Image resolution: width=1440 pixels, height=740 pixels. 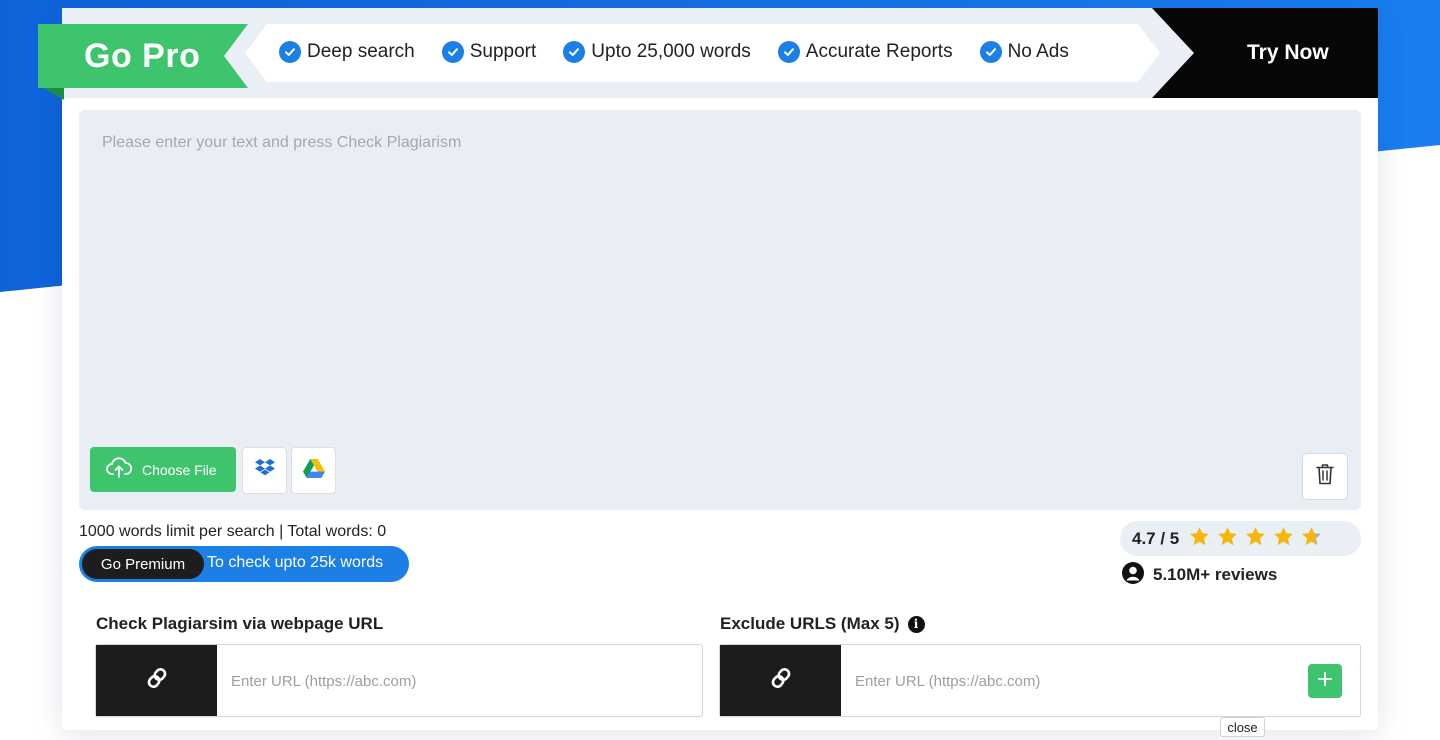 I want to click on choose-file-button: Choose File, so click(x=163, y=469).